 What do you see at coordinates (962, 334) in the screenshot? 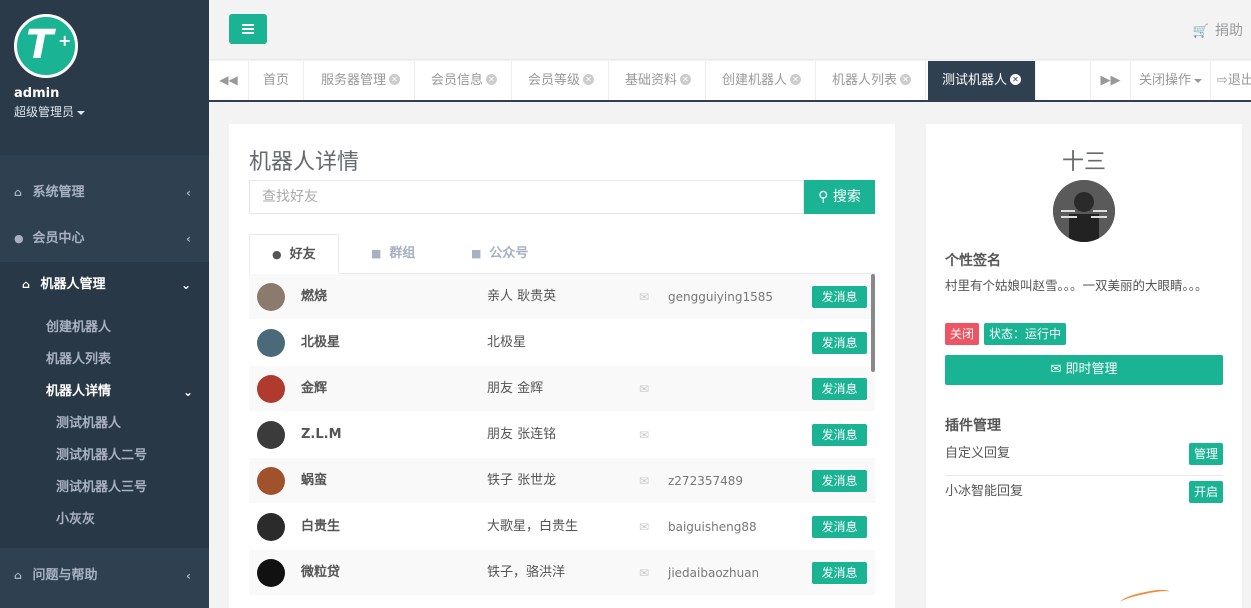
I see `off-badge: 关闭` at bounding box center [962, 334].